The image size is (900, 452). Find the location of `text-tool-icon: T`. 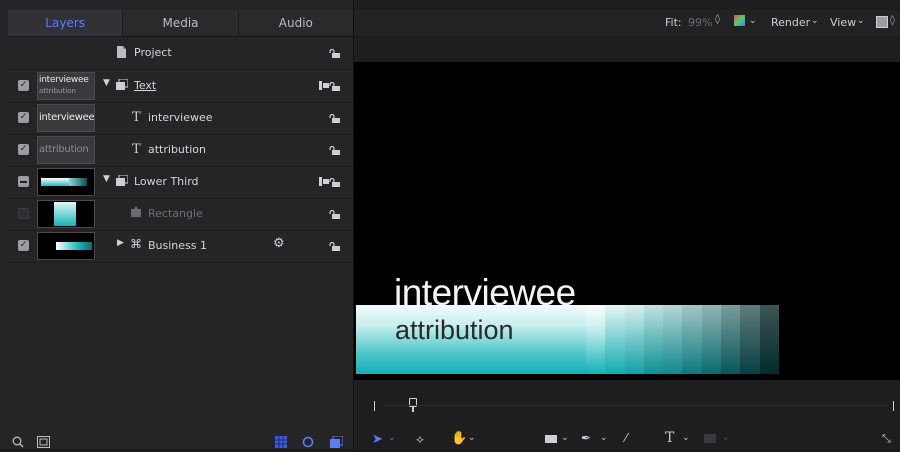

text-tool-icon: T is located at coordinates (669, 438).